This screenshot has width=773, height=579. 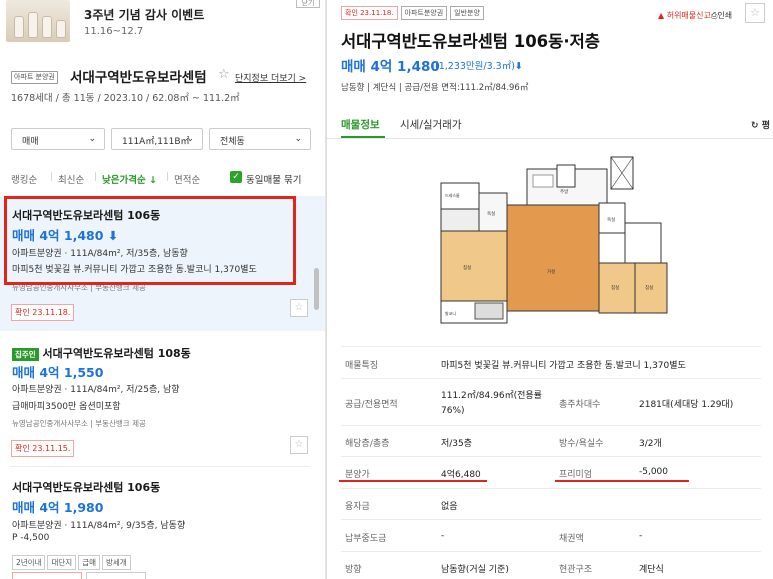 I want to click on svg-text: 거실, so click(x=551, y=271).